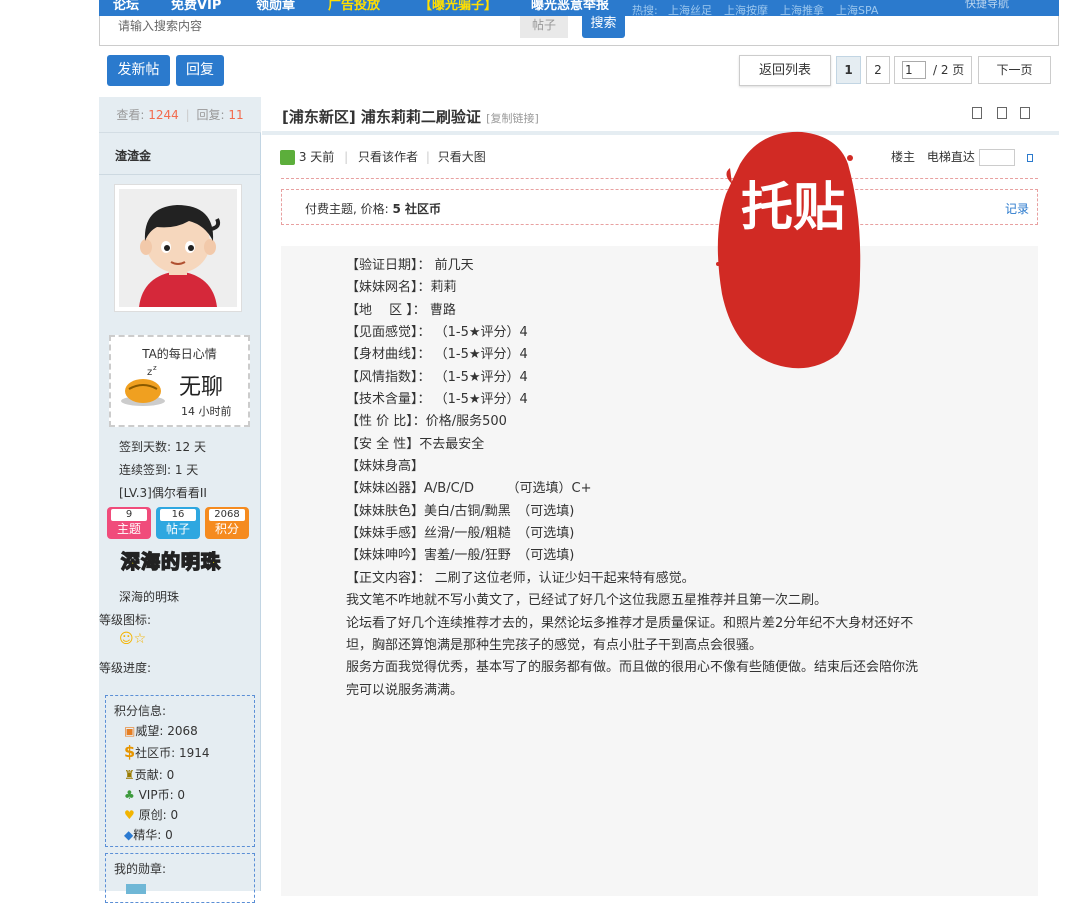 This screenshot has width=1089, height=903. I want to click on post-title-text: [浦东新区] 浦东莉莉二刷验证, so click(381, 117).